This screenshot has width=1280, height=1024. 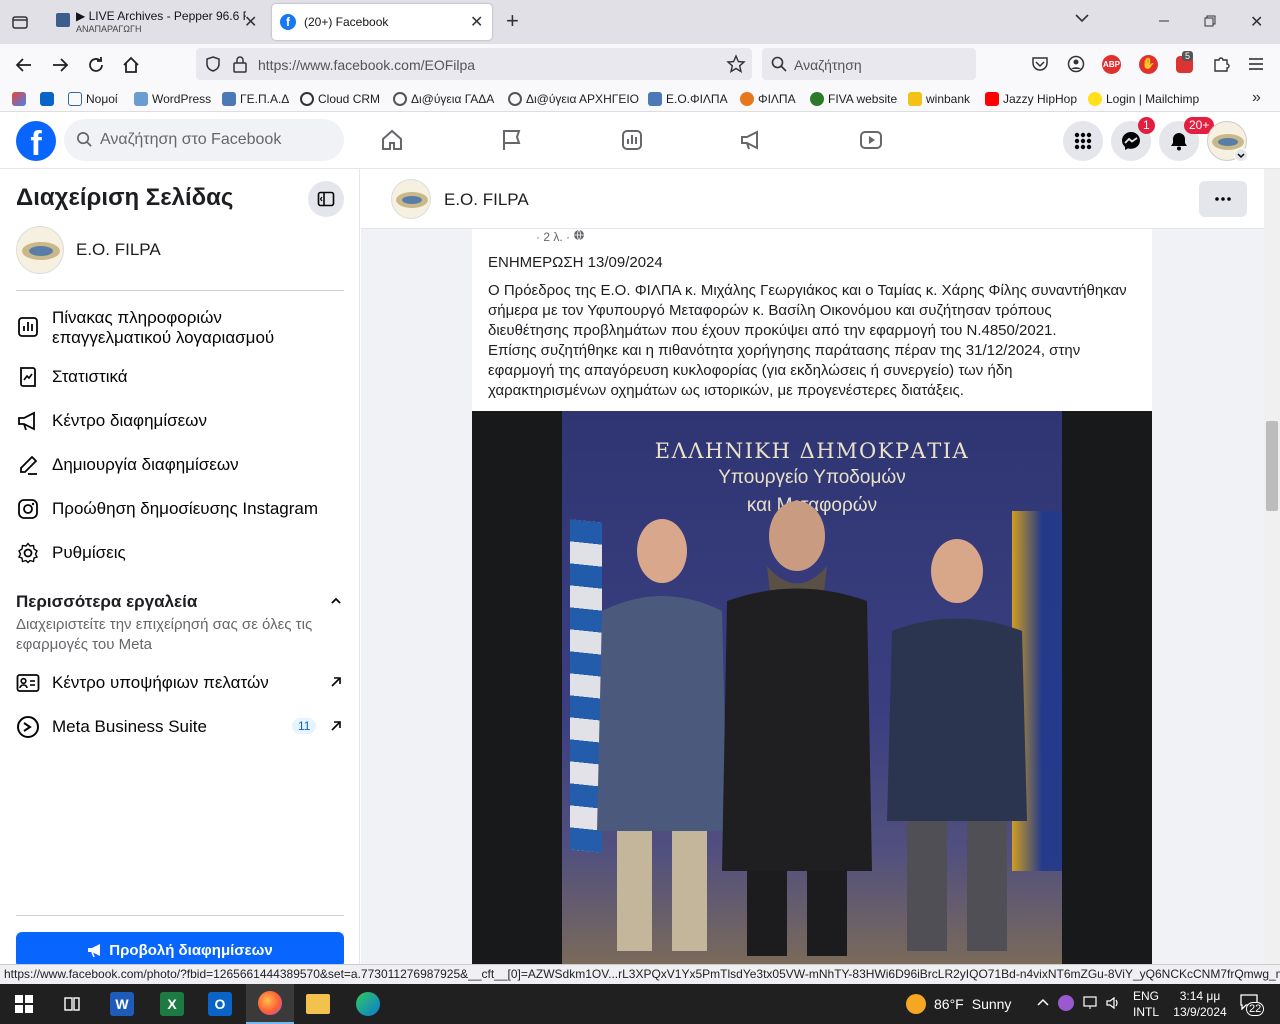 I want to click on firefox-icon, so click(x=270, y=1004).